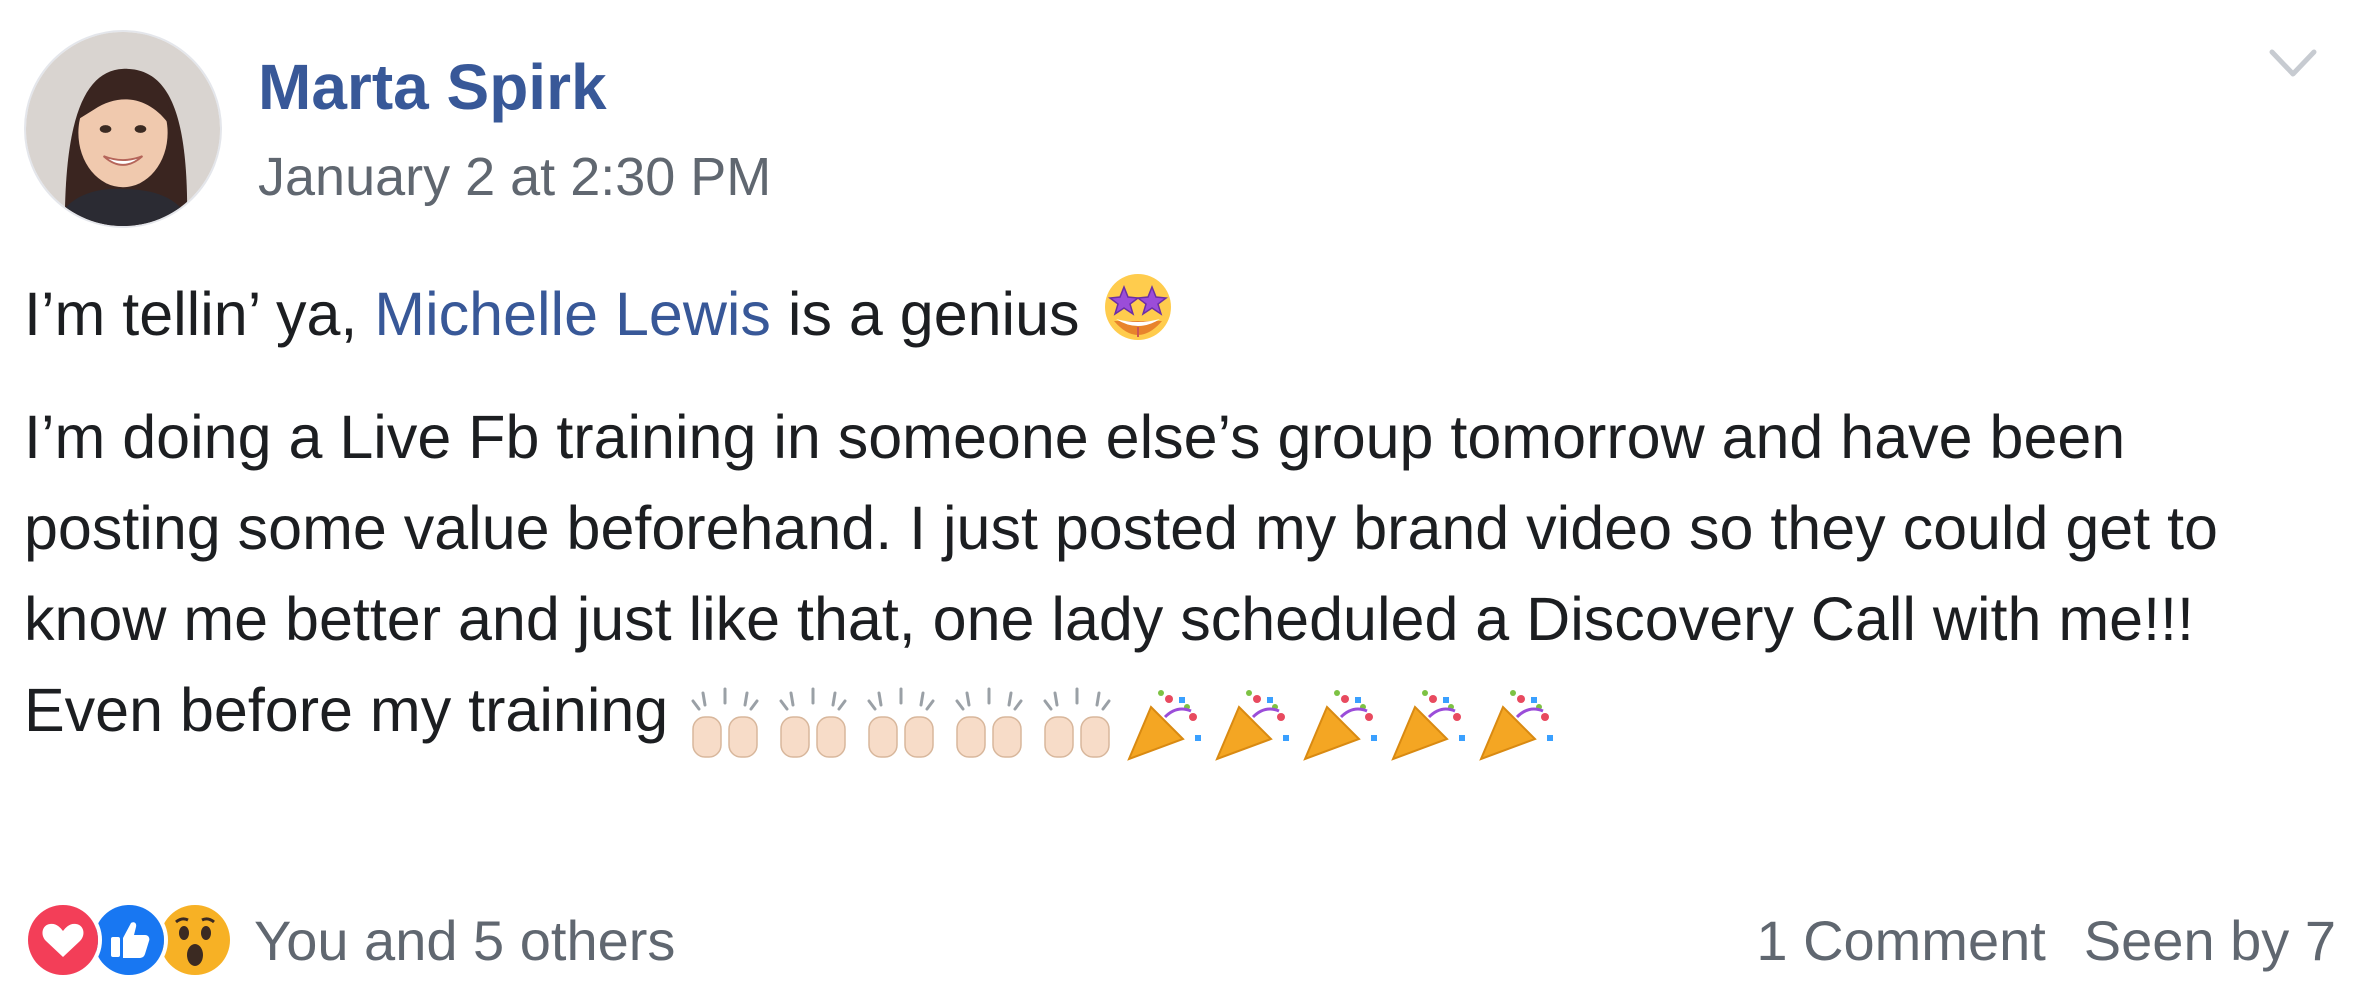 The height and width of the screenshot is (1006, 2360). Describe the element at coordinates (63, 940) in the screenshot. I see `love-reaction-icon` at that location.